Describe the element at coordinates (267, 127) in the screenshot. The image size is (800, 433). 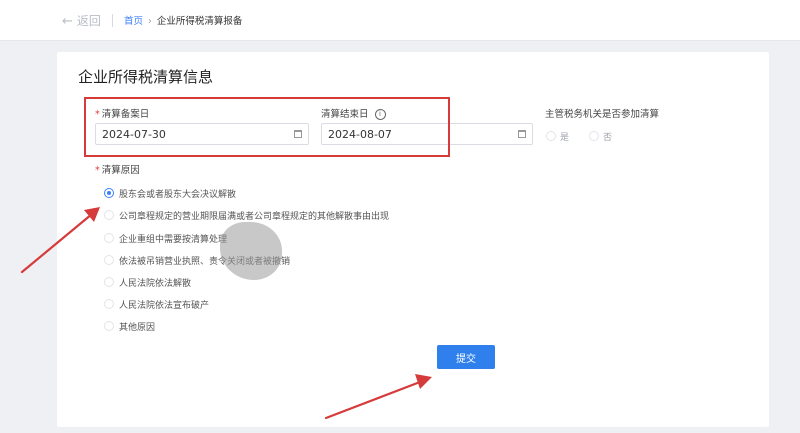
I see `annotation-highlight-box` at that location.